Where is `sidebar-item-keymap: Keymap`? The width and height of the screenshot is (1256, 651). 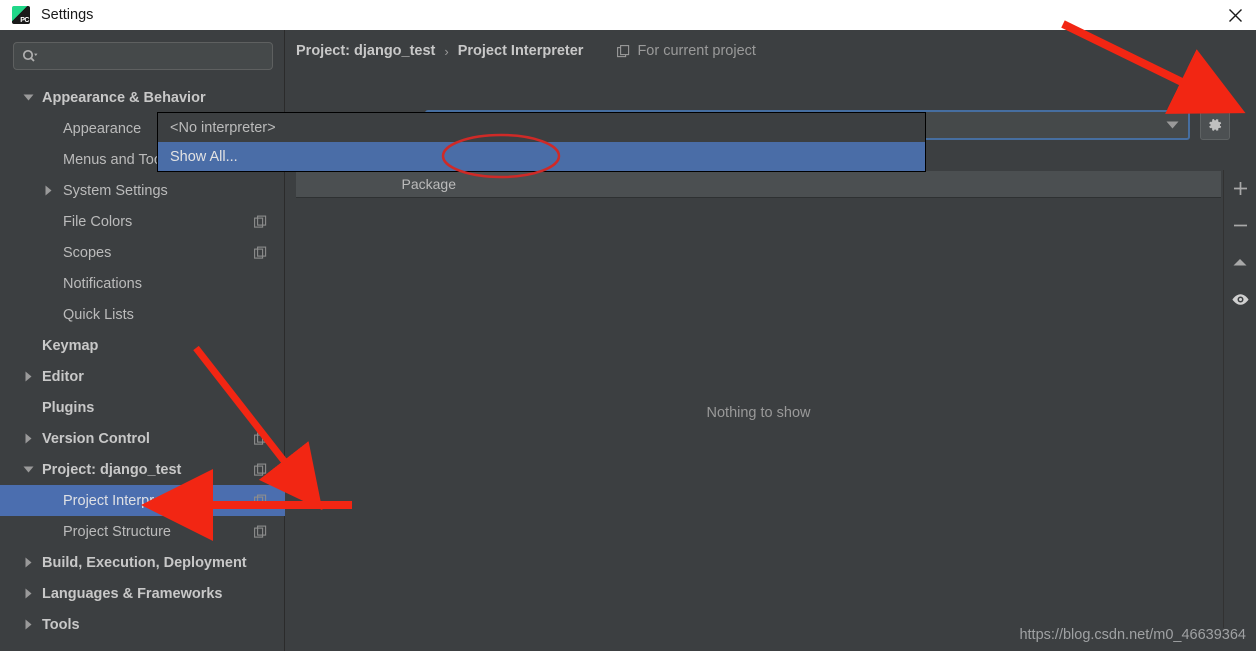
sidebar-item-keymap: Keymap is located at coordinates (142, 345).